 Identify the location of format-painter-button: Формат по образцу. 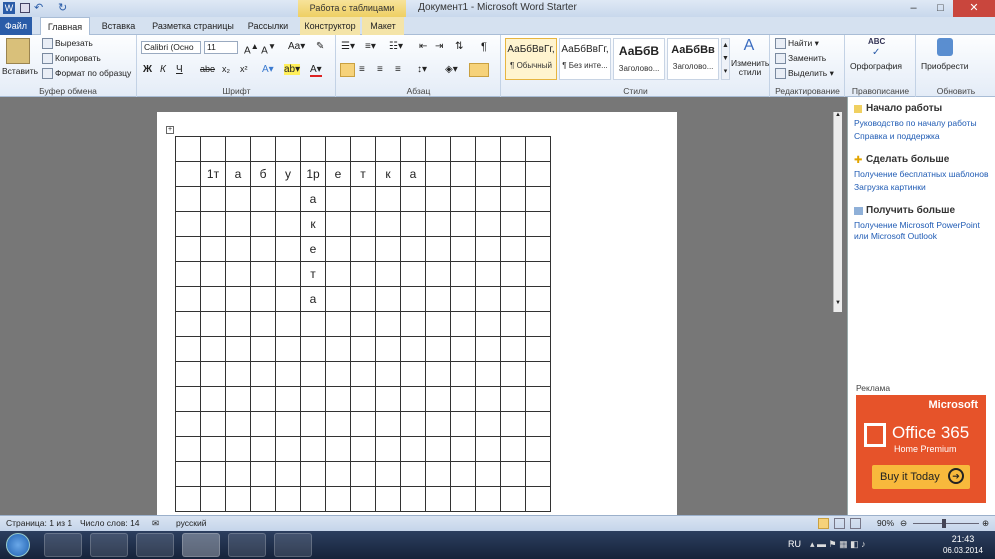
(86, 74).